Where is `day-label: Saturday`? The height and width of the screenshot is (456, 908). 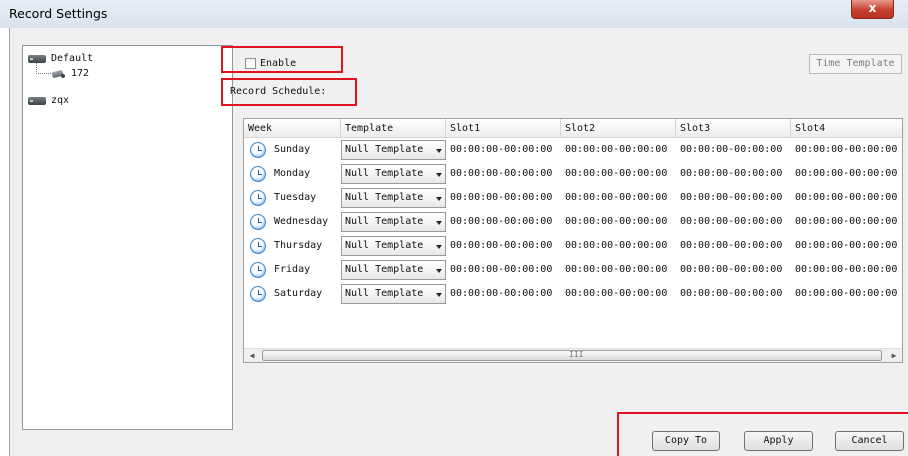 day-label: Saturday is located at coordinates (298, 293).